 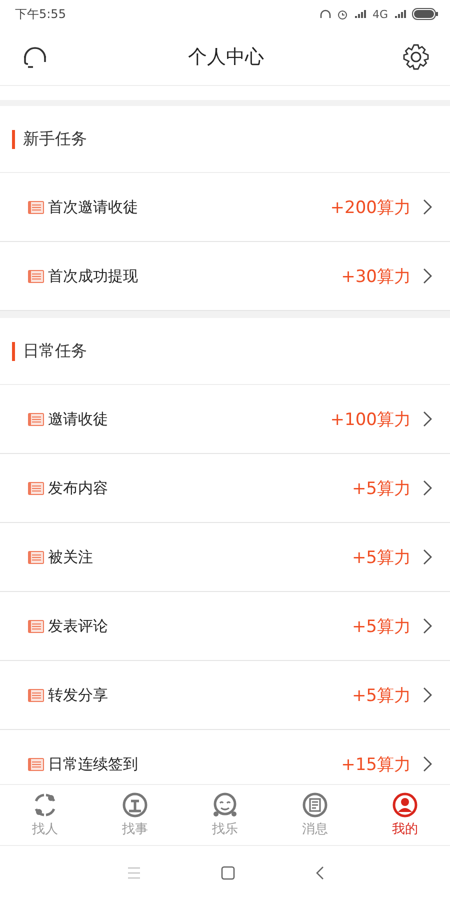 What do you see at coordinates (55, 139) in the screenshot?
I see `section-title: 新手任务` at bounding box center [55, 139].